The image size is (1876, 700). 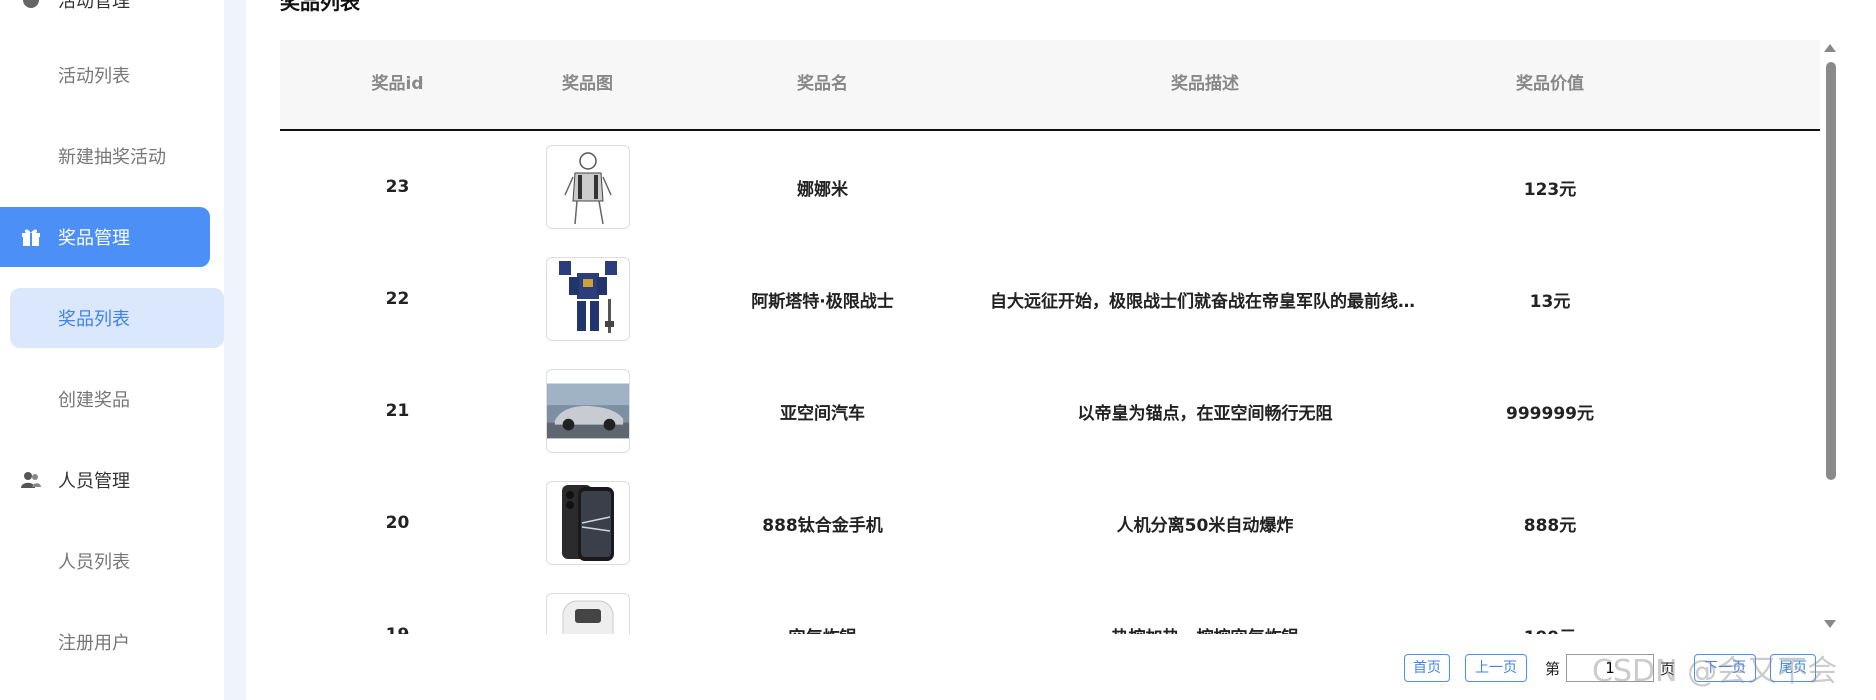 What do you see at coordinates (397, 523) in the screenshot?
I see `prize-id: 20` at bounding box center [397, 523].